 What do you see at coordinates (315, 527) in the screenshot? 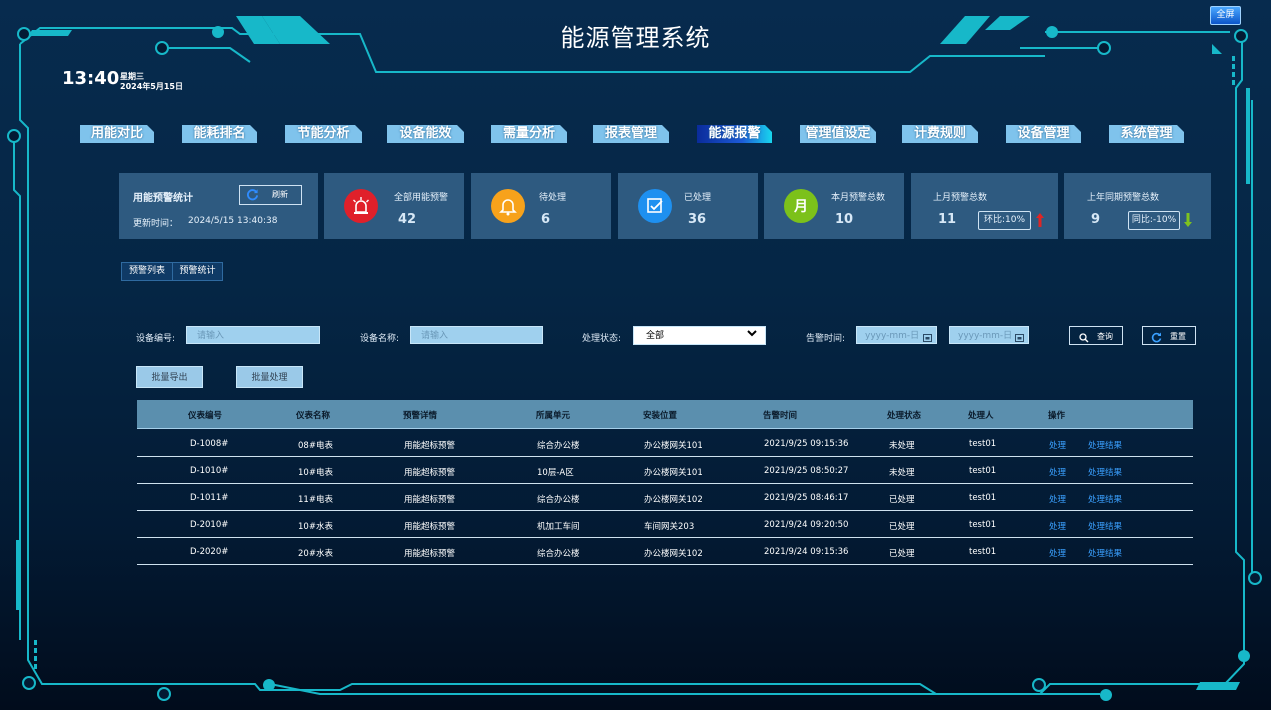
I see `cell-meter-name: 10#水表` at bounding box center [315, 527].